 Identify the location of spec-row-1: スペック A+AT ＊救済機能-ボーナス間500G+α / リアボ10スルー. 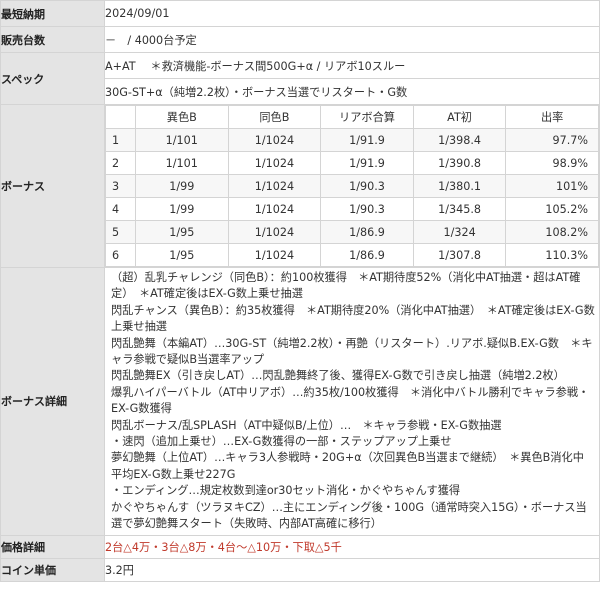
(300, 78).